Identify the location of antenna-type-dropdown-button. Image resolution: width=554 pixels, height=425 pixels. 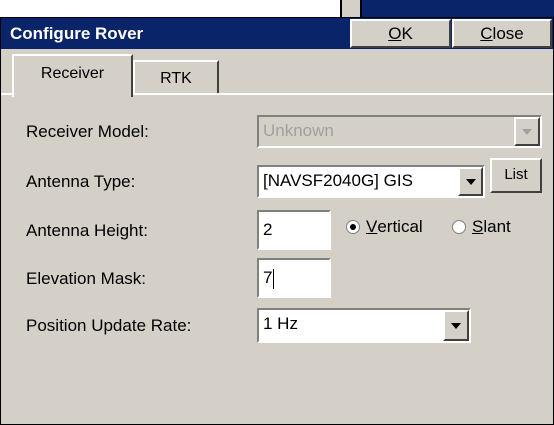
(470, 181).